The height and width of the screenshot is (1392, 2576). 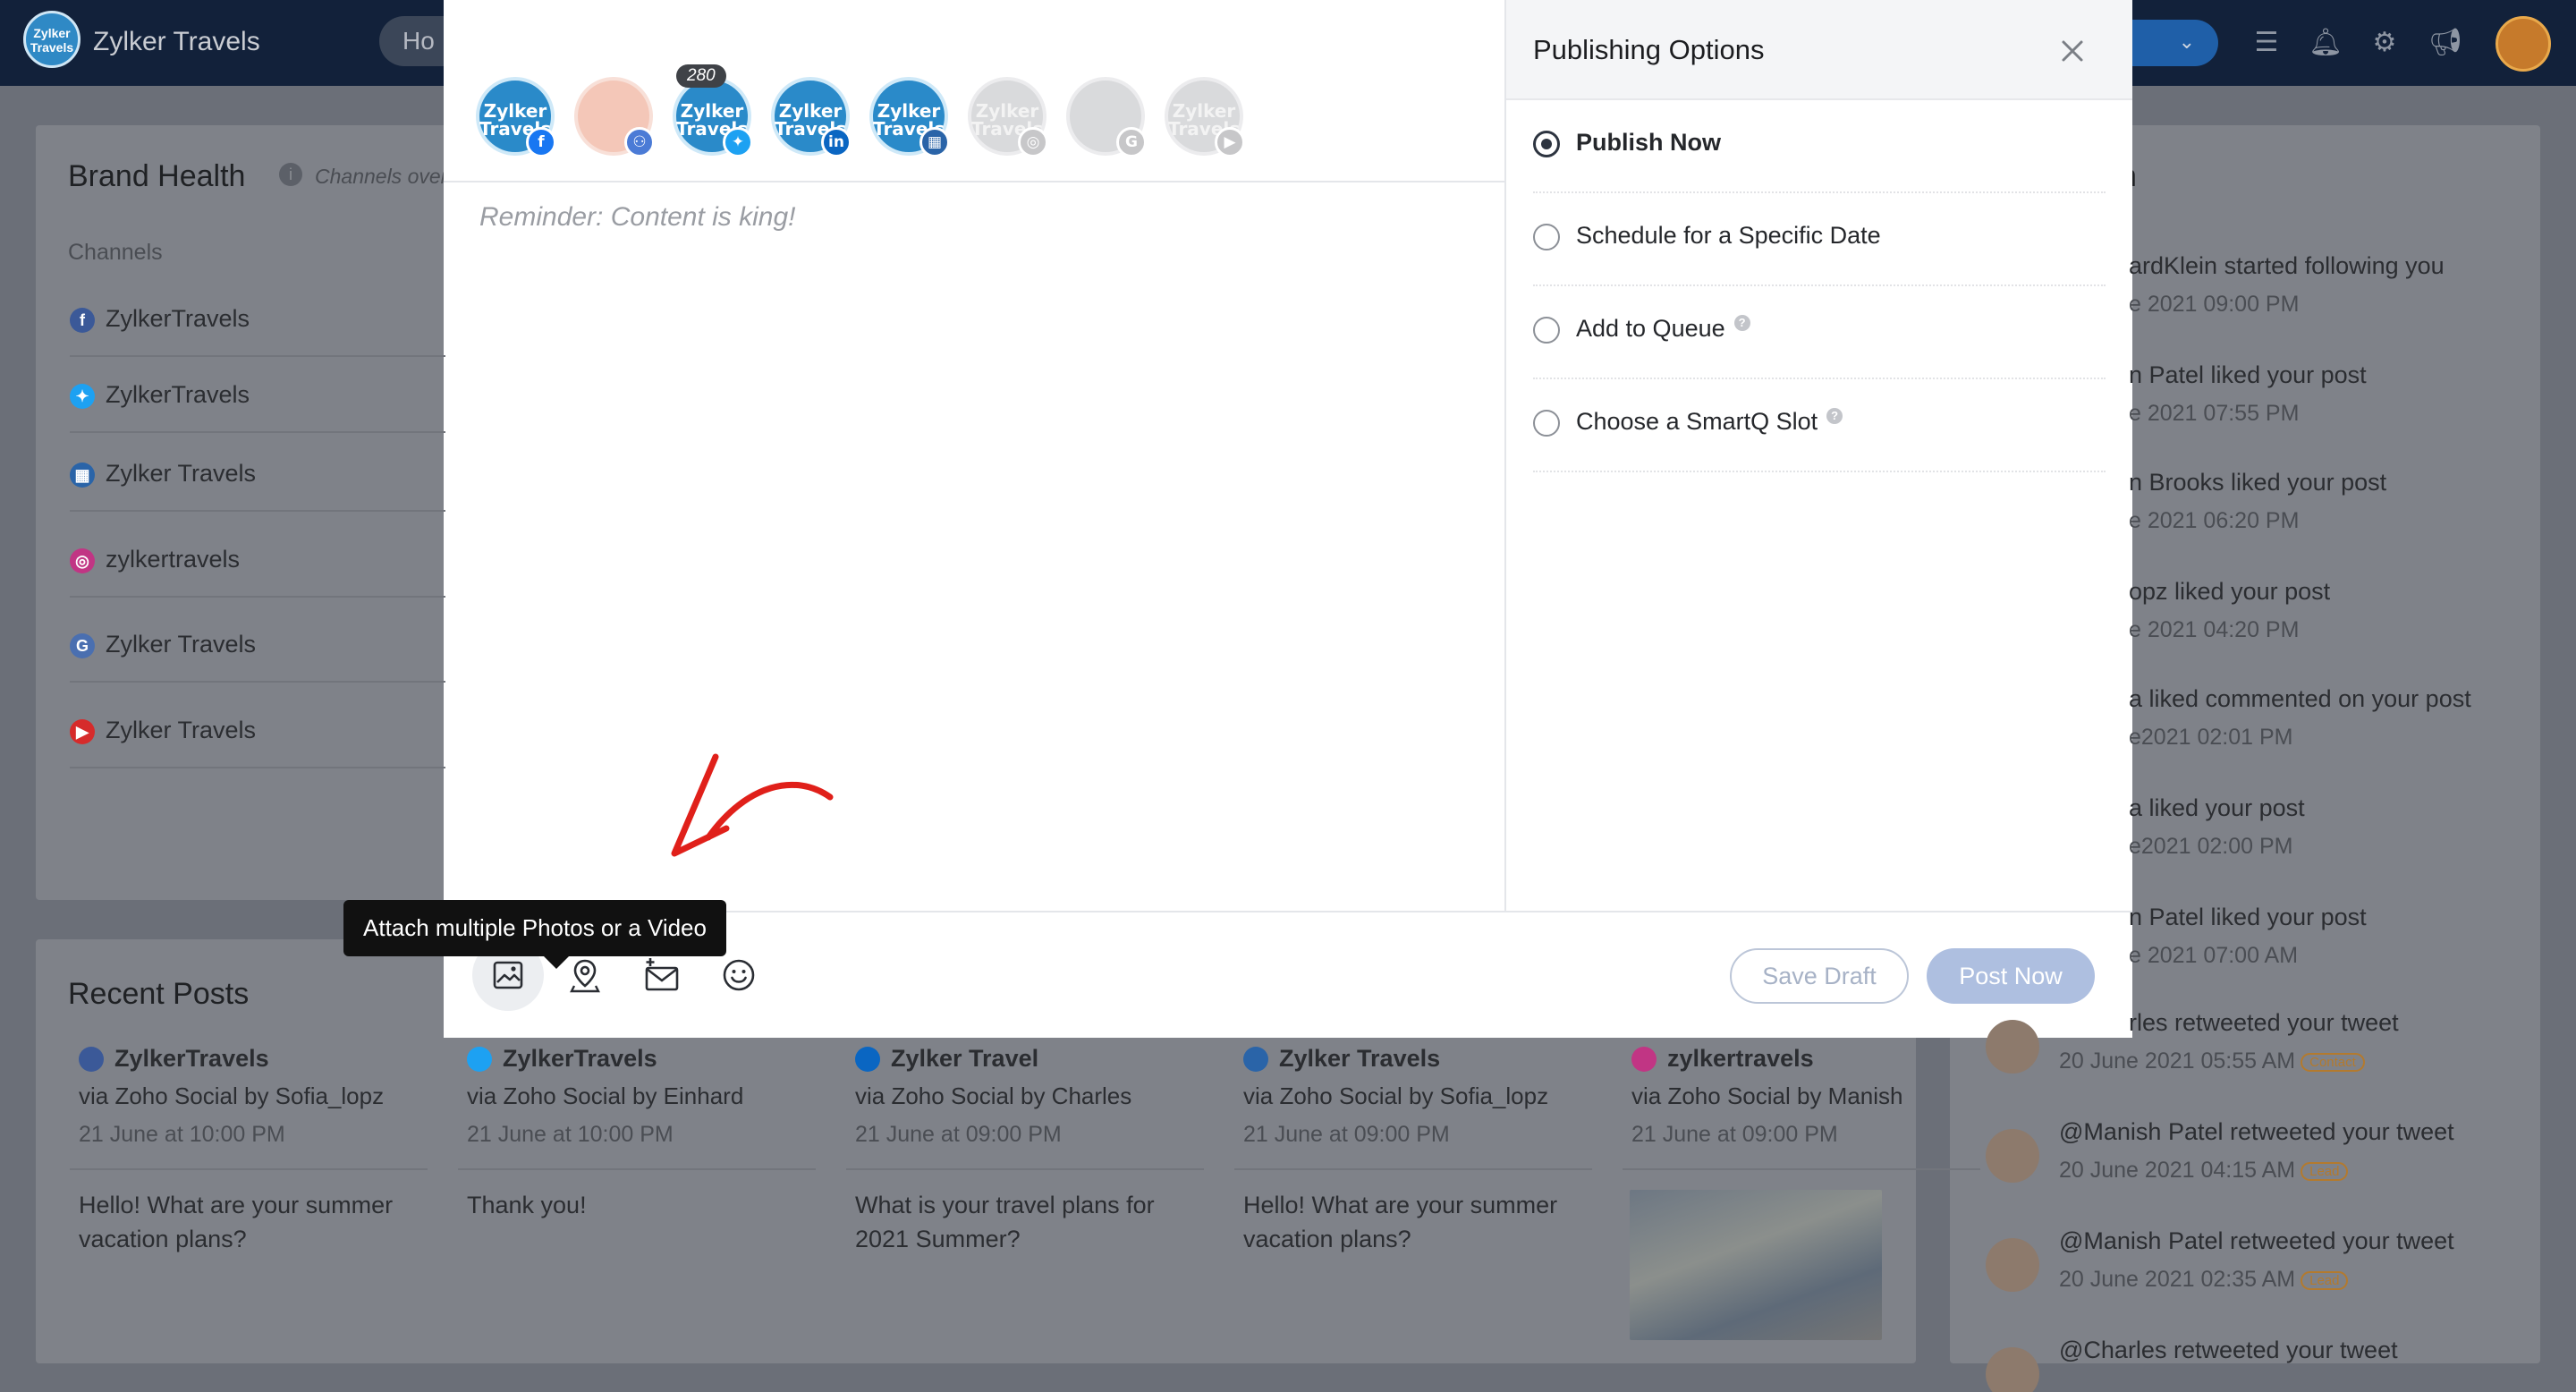 I want to click on megaphone-icon: 📢︎, so click(x=2445, y=43).